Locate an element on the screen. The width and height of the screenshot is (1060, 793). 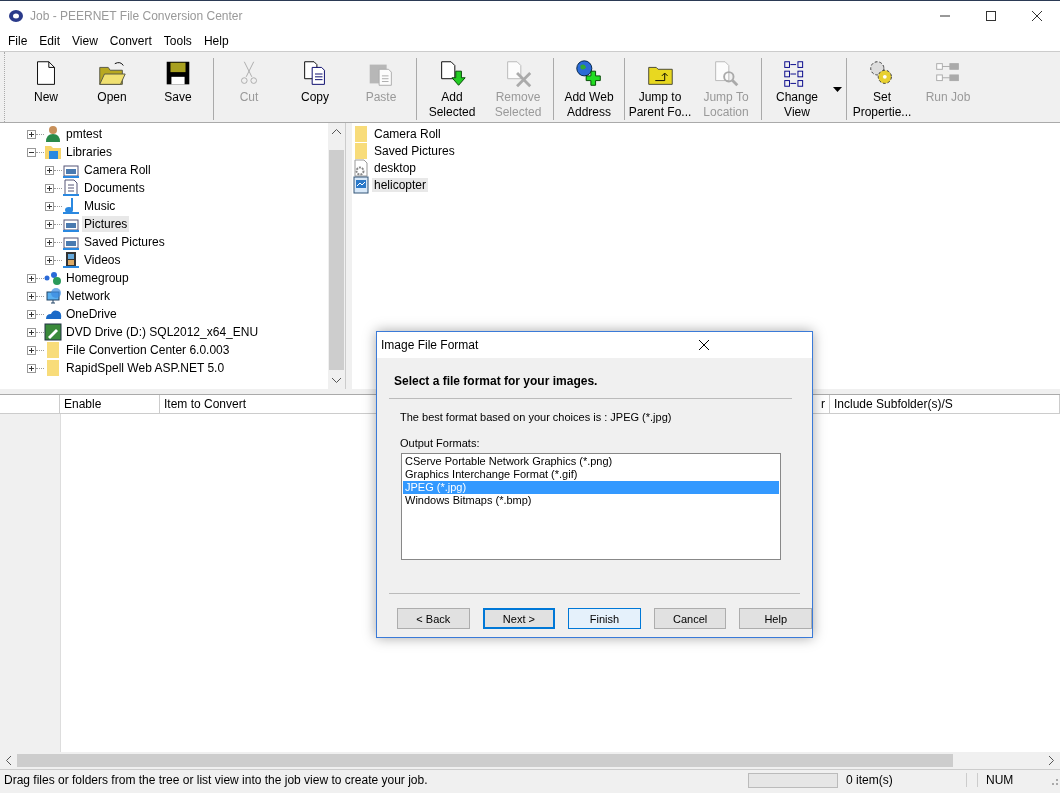
status-message: Drag files or folders from the tree or list view into the job view to create your job. is located at coordinates (216, 780).